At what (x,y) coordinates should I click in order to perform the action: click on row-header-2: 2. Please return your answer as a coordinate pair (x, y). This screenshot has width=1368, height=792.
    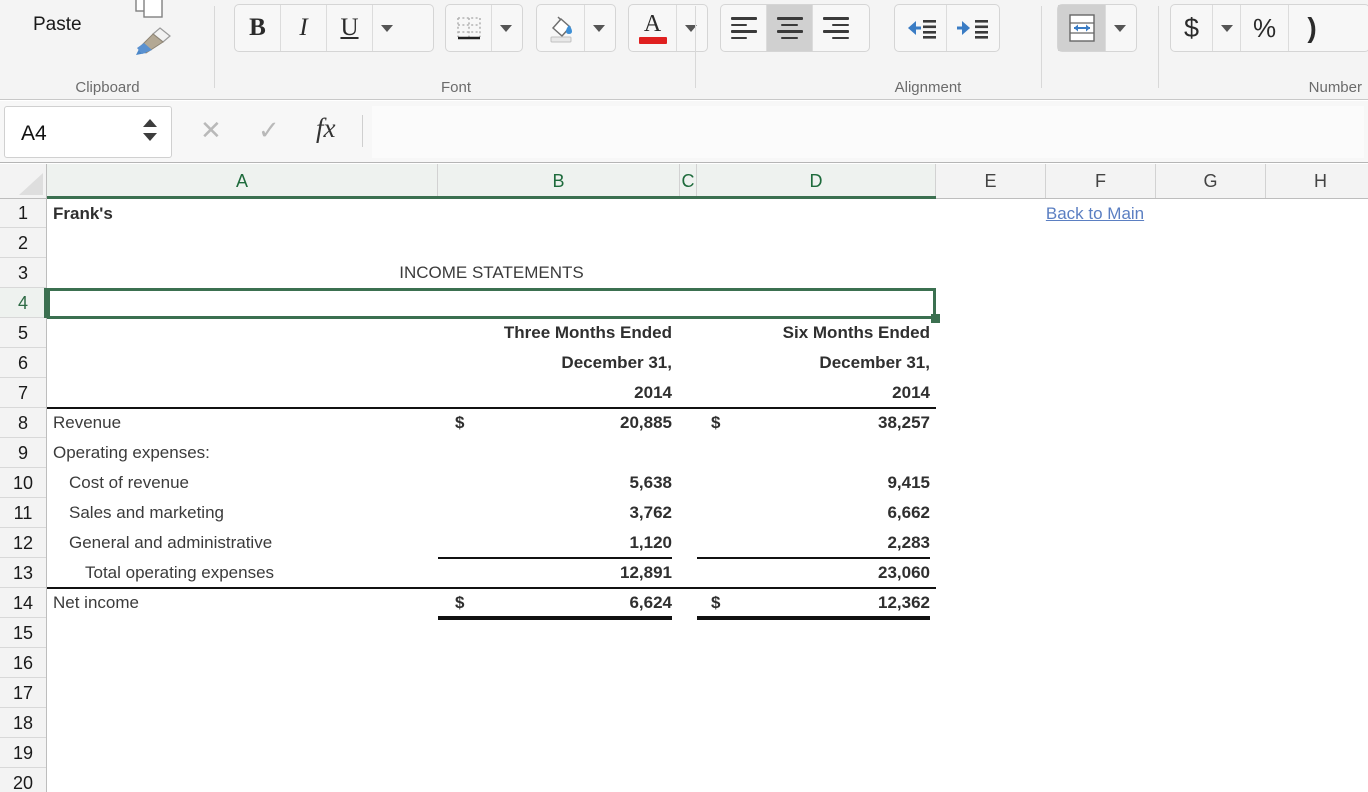
    Looking at the image, I should click on (23, 243).